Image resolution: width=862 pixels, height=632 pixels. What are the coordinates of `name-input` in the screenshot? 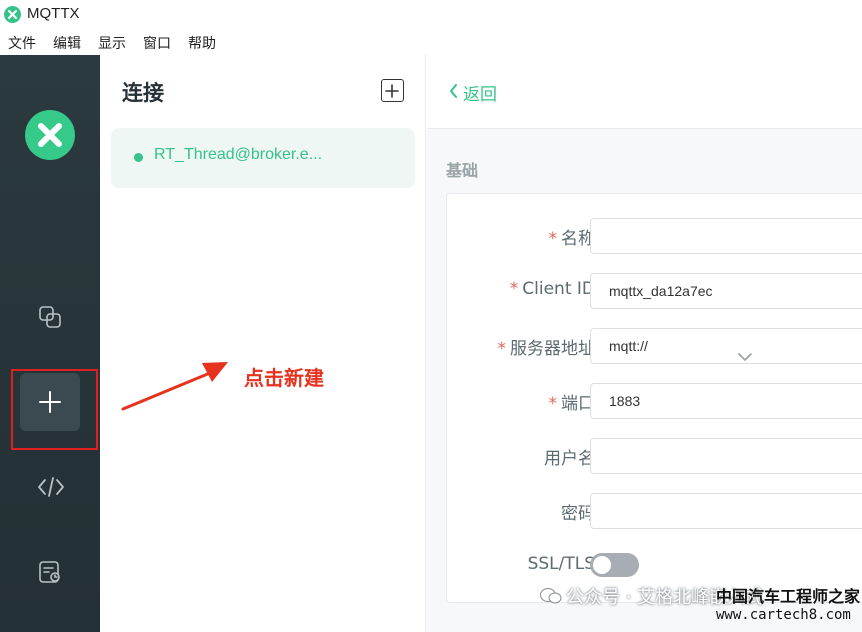 It's located at (726, 236).